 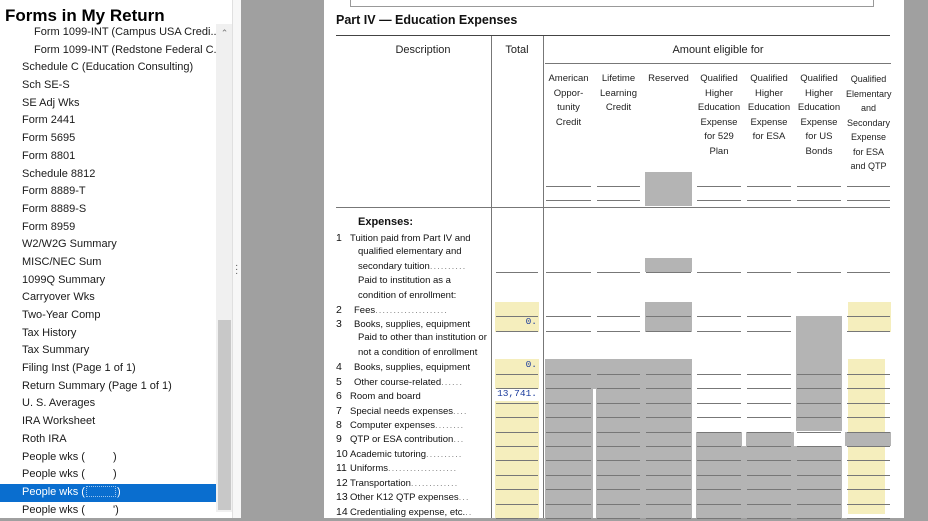 What do you see at coordinates (108, 68) in the screenshot?
I see `sidebar-item: Schedule C (Education Consulting)` at bounding box center [108, 68].